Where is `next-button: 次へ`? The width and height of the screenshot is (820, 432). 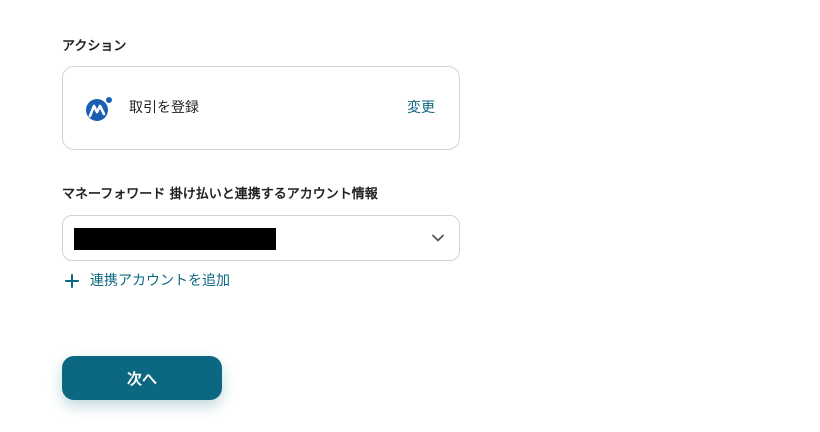
next-button: 次へ is located at coordinates (142, 378).